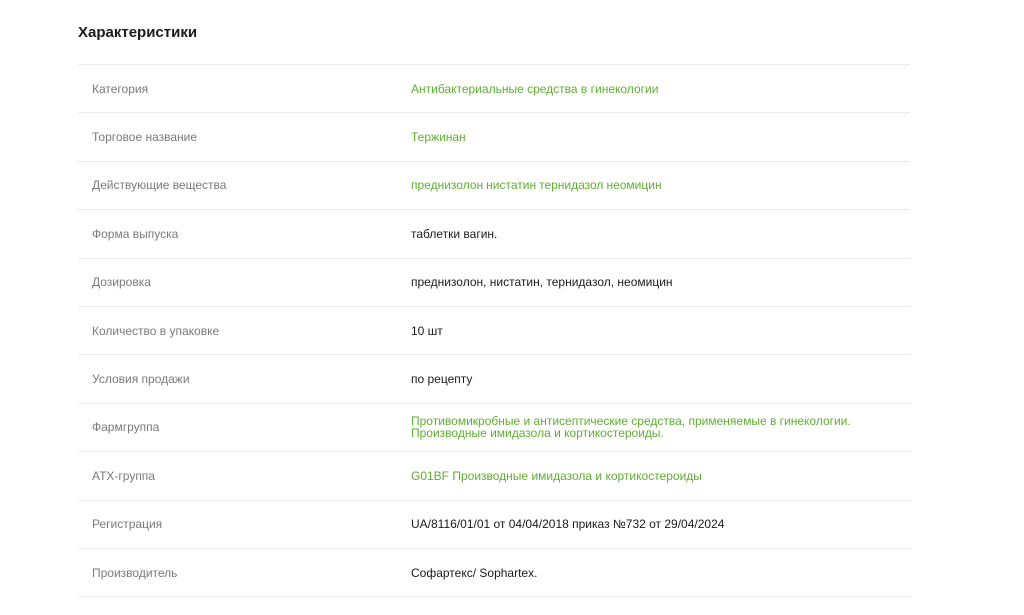 The height and width of the screenshot is (615, 1024). I want to click on table-row-package-quantity: Количество в упаковке 10 шт, so click(494, 331).